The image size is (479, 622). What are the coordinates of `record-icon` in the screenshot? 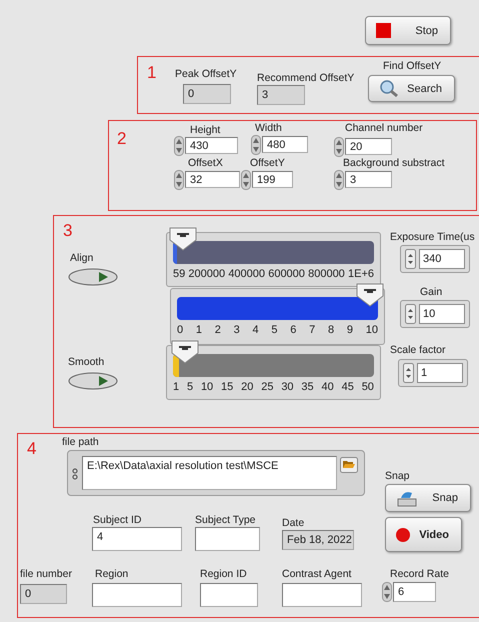 It's located at (403, 535).